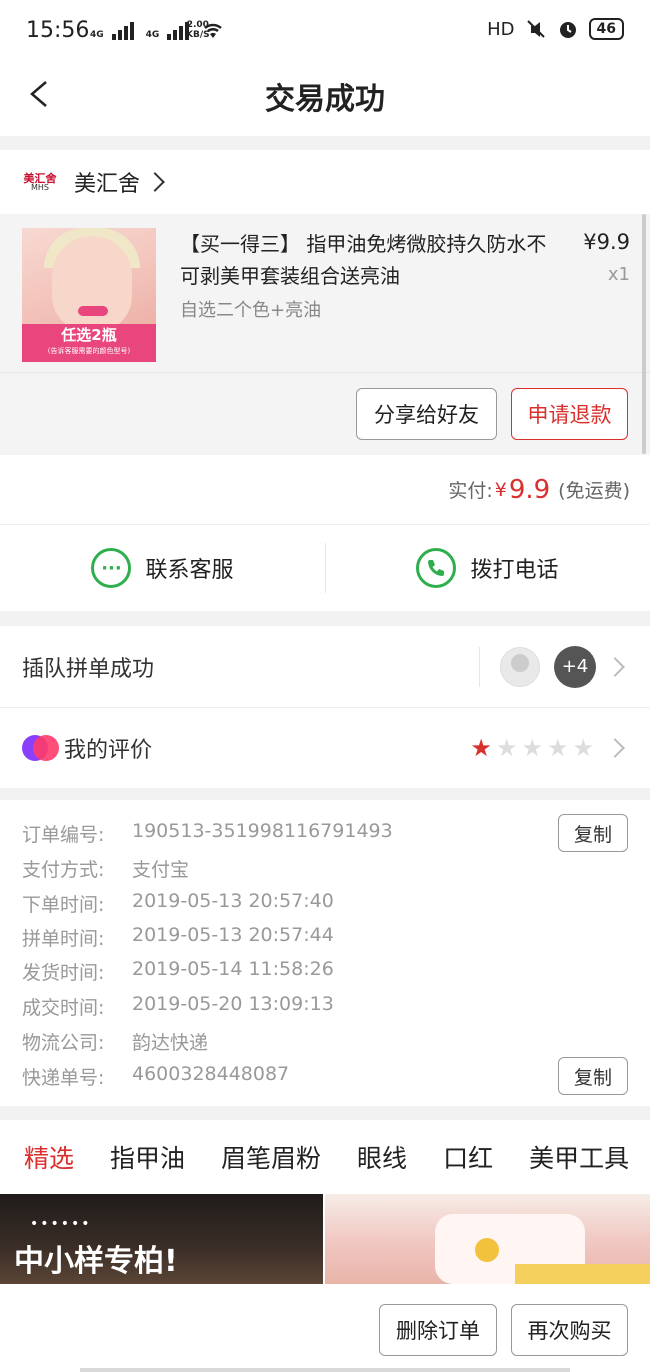 The width and height of the screenshot is (650, 1372). Describe the element at coordinates (569, 414) in the screenshot. I see `refund-button: 申请退款` at that location.